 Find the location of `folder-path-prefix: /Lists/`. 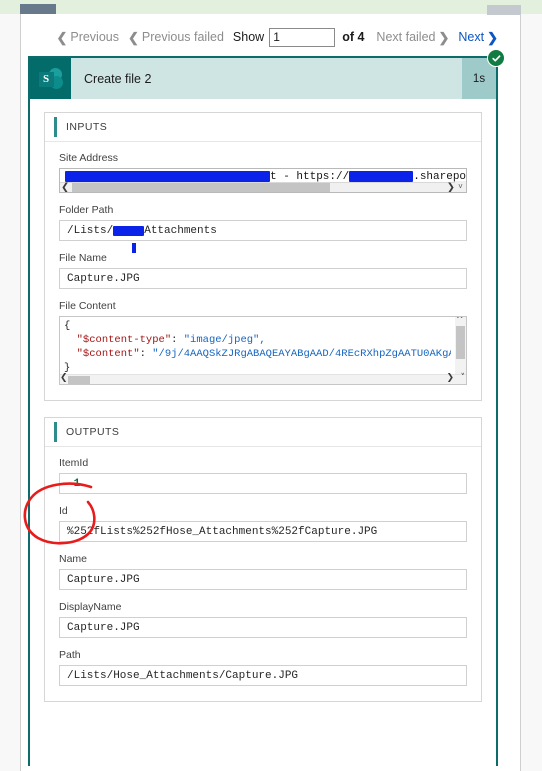

folder-path-prefix: /Lists/ is located at coordinates (90, 230).